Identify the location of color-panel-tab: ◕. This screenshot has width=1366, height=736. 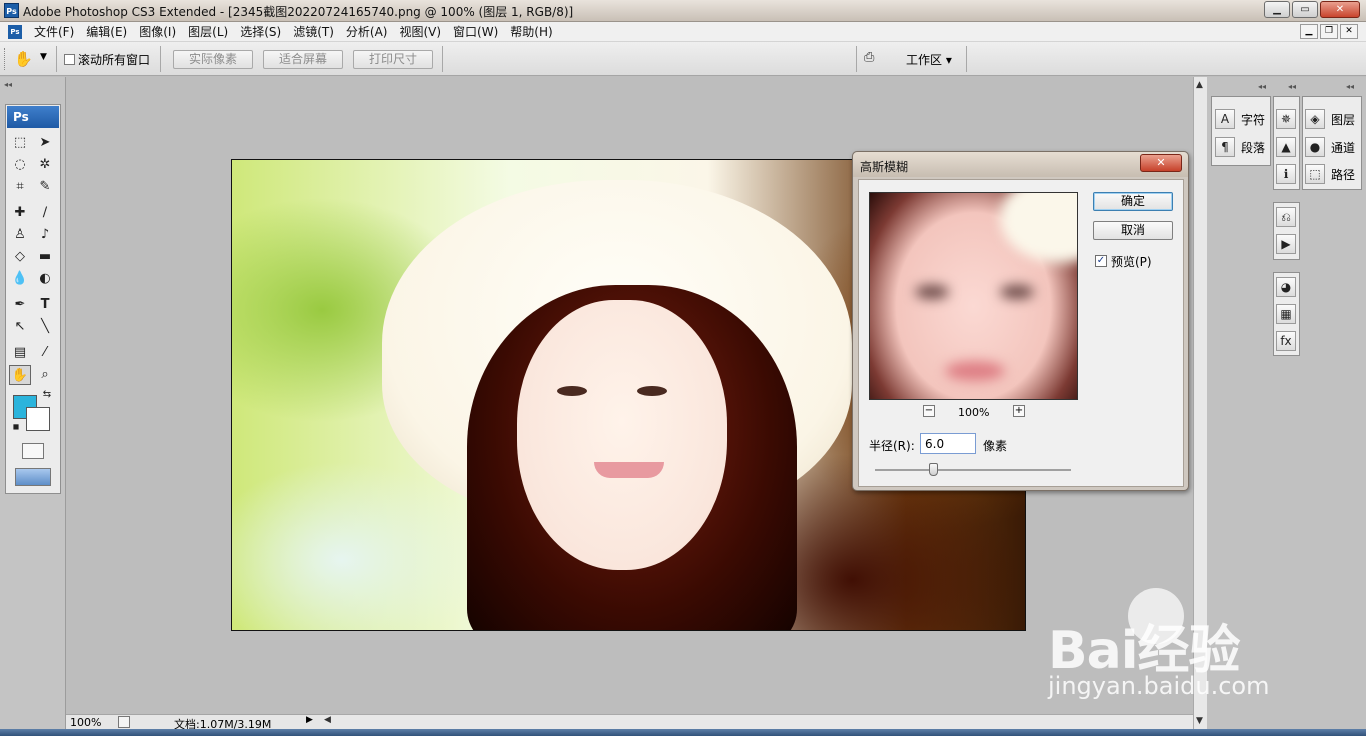
(1286, 287).